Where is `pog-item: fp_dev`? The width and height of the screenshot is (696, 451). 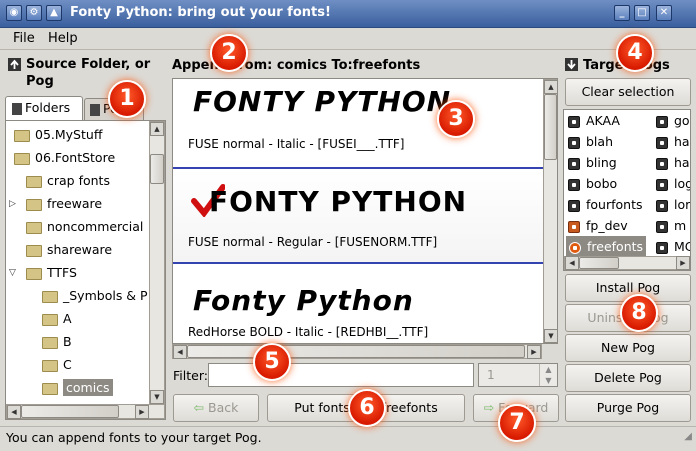
pog-item: fp_dev is located at coordinates (598, 225).